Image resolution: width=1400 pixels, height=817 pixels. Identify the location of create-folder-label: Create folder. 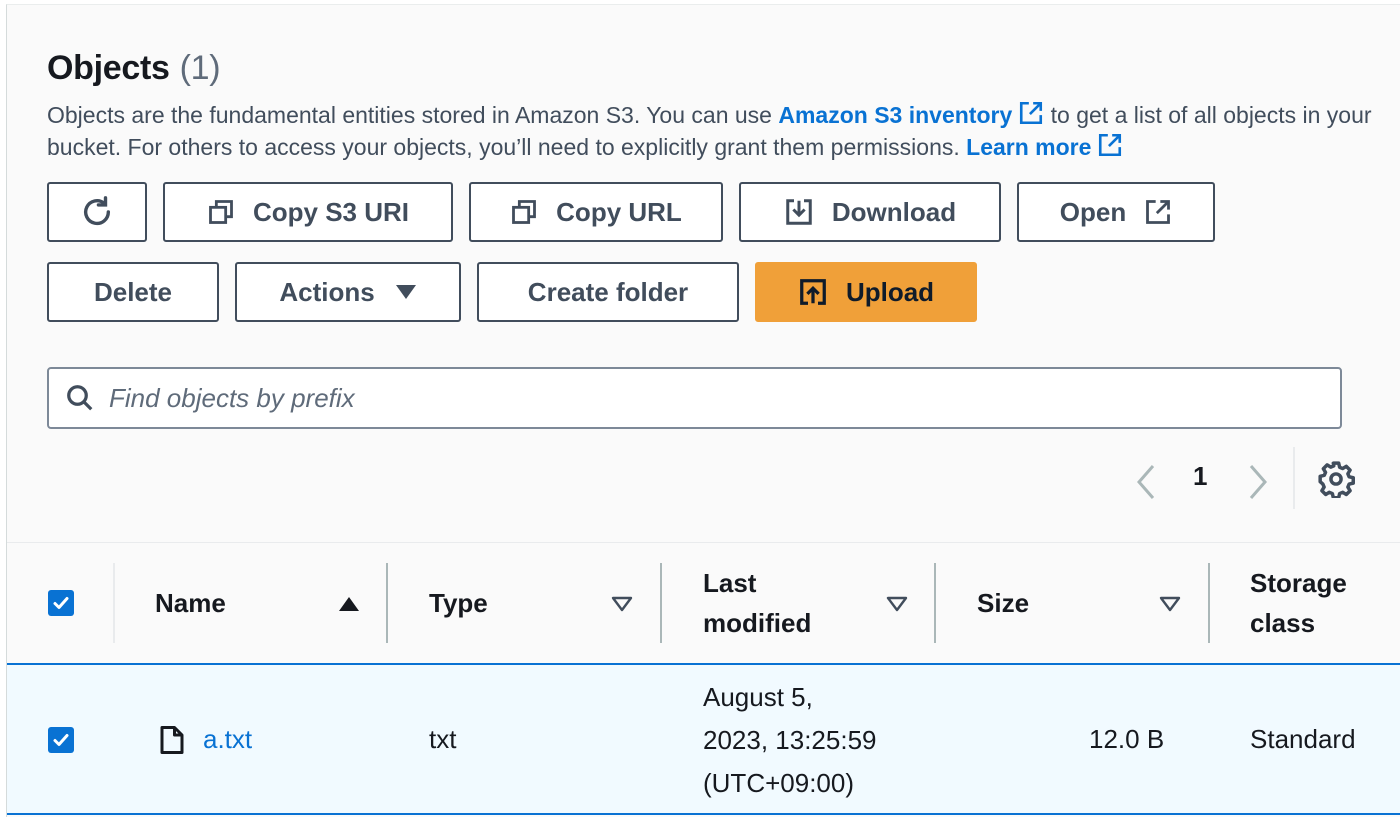
(608, 291).